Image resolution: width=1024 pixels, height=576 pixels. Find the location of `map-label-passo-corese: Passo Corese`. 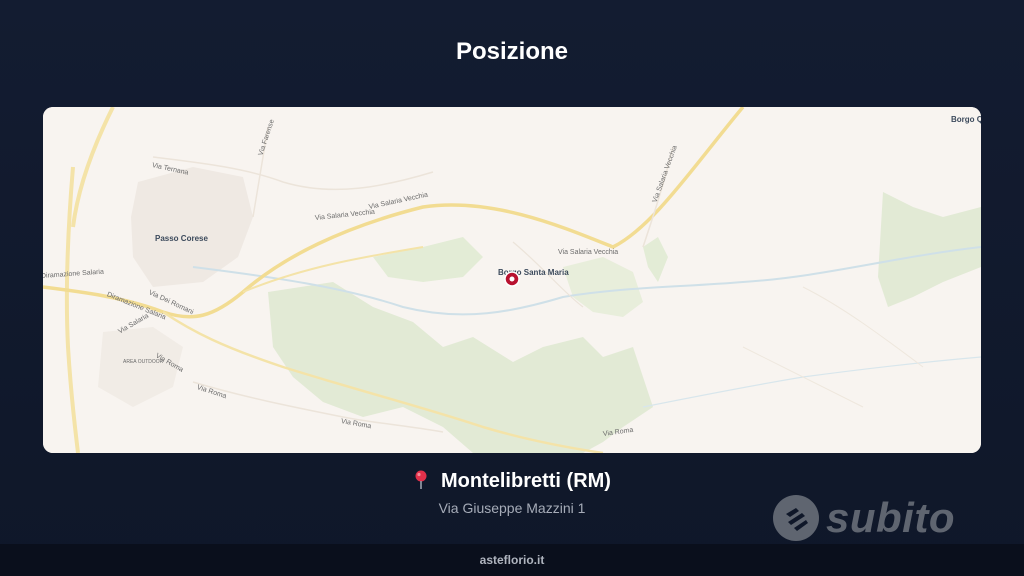

map-label-passo-corese: Passo Corese is located at coordinates (181, 238).